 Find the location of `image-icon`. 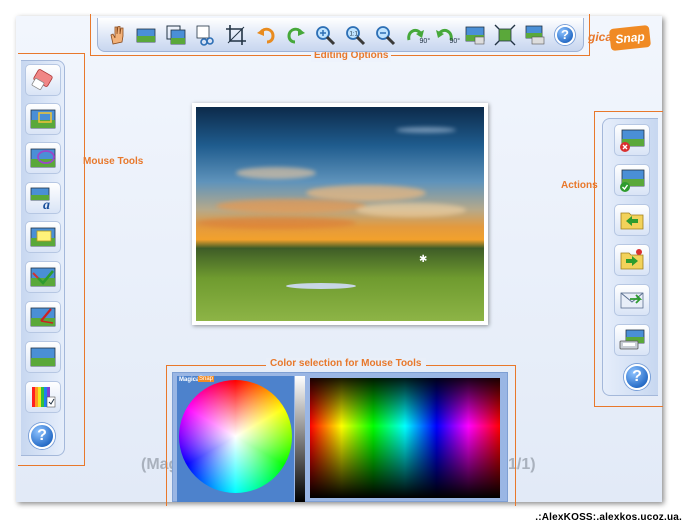

image-icon is located at coordinates (146, 35).